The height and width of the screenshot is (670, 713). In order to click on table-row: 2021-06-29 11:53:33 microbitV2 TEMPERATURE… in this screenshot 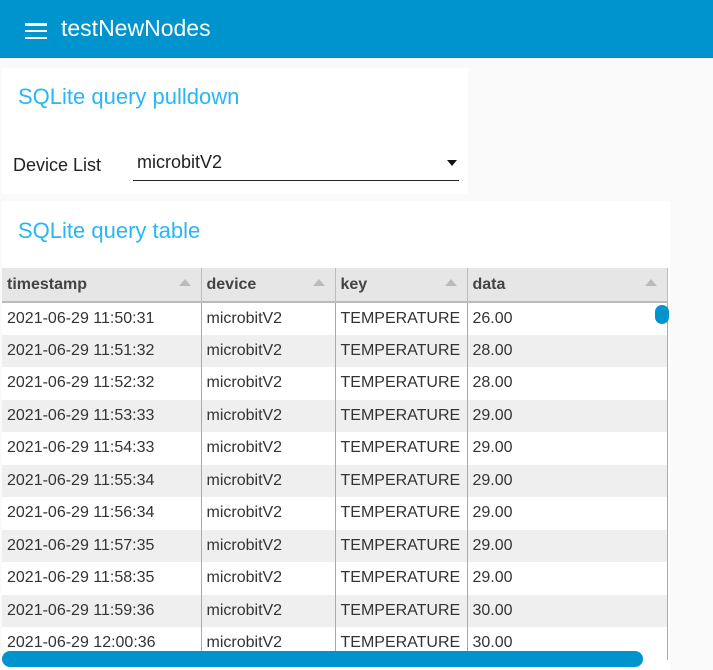, I will do `click(335, 415)`.